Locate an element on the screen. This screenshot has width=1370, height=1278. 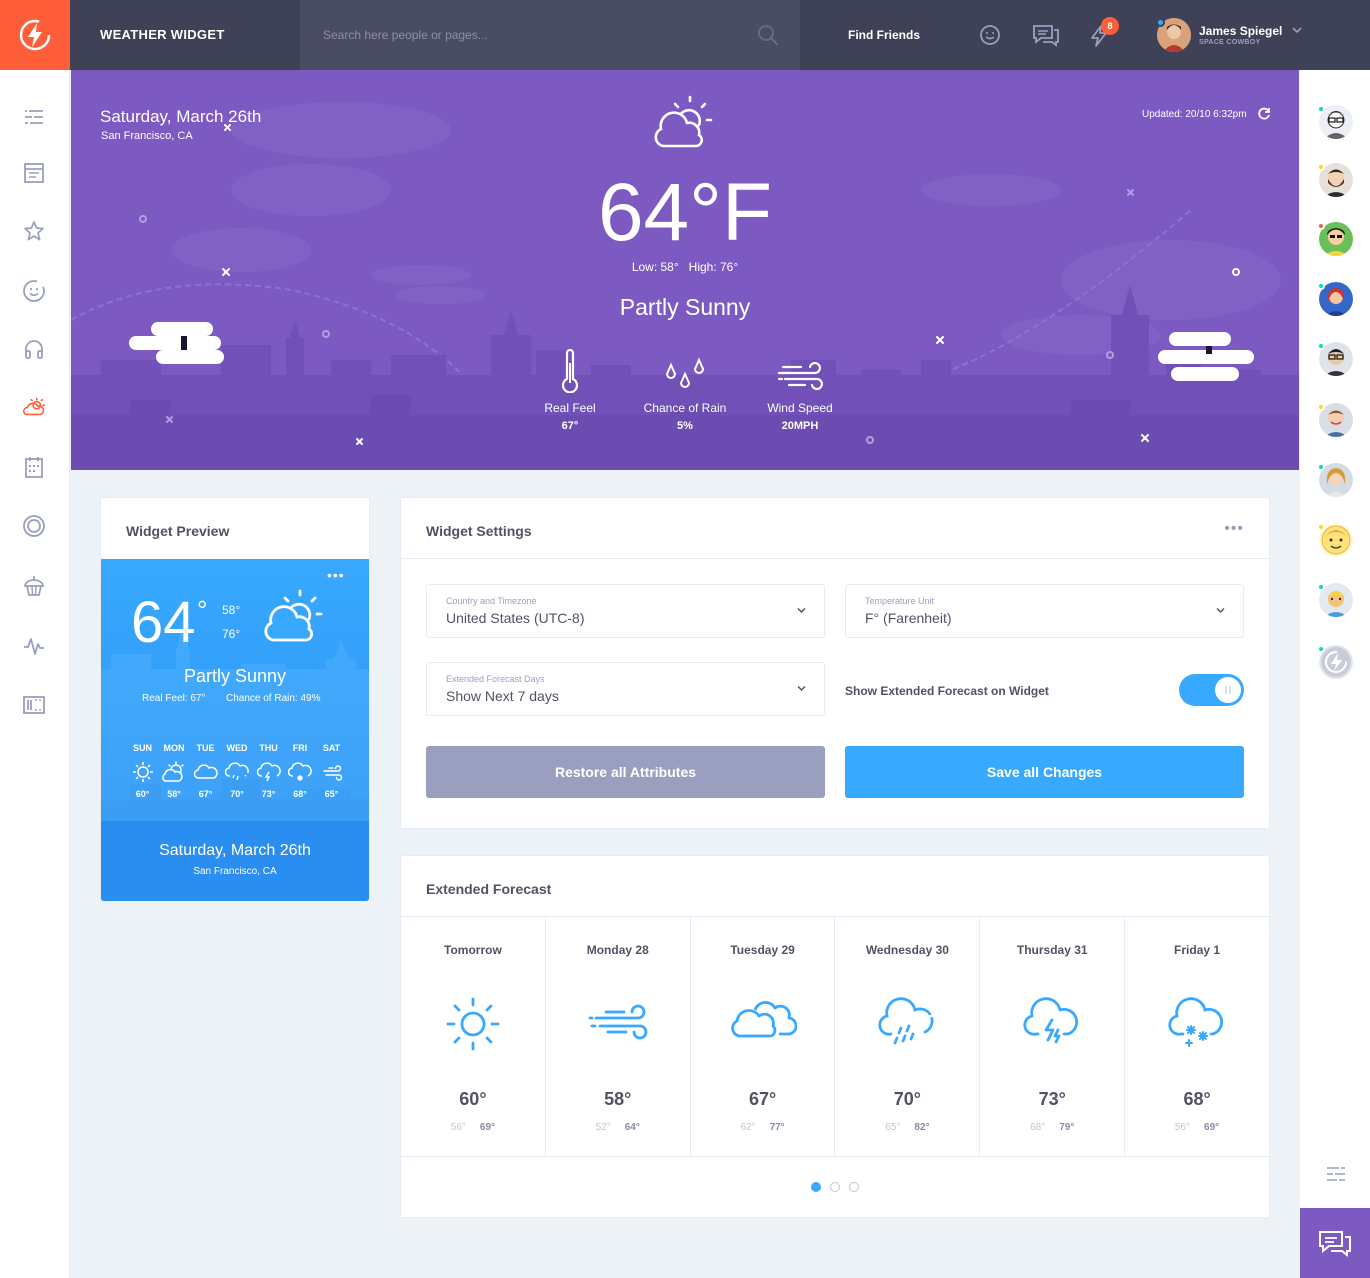
card-title: Extended Forecast is located at coordinates (489, 889).